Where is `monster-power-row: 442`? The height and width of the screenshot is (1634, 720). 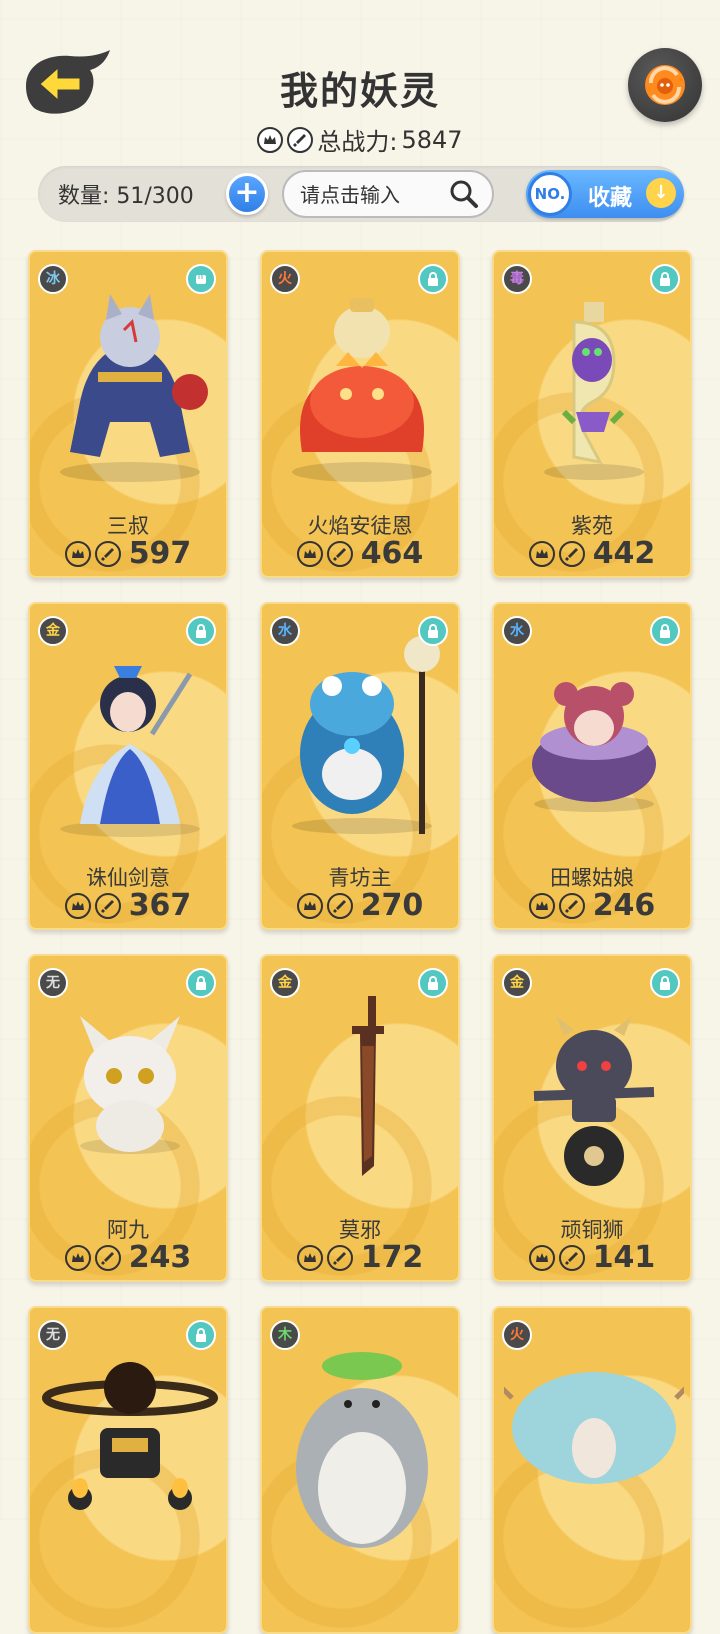
monster-power-row: 442 is located at coordinates (592, 553).